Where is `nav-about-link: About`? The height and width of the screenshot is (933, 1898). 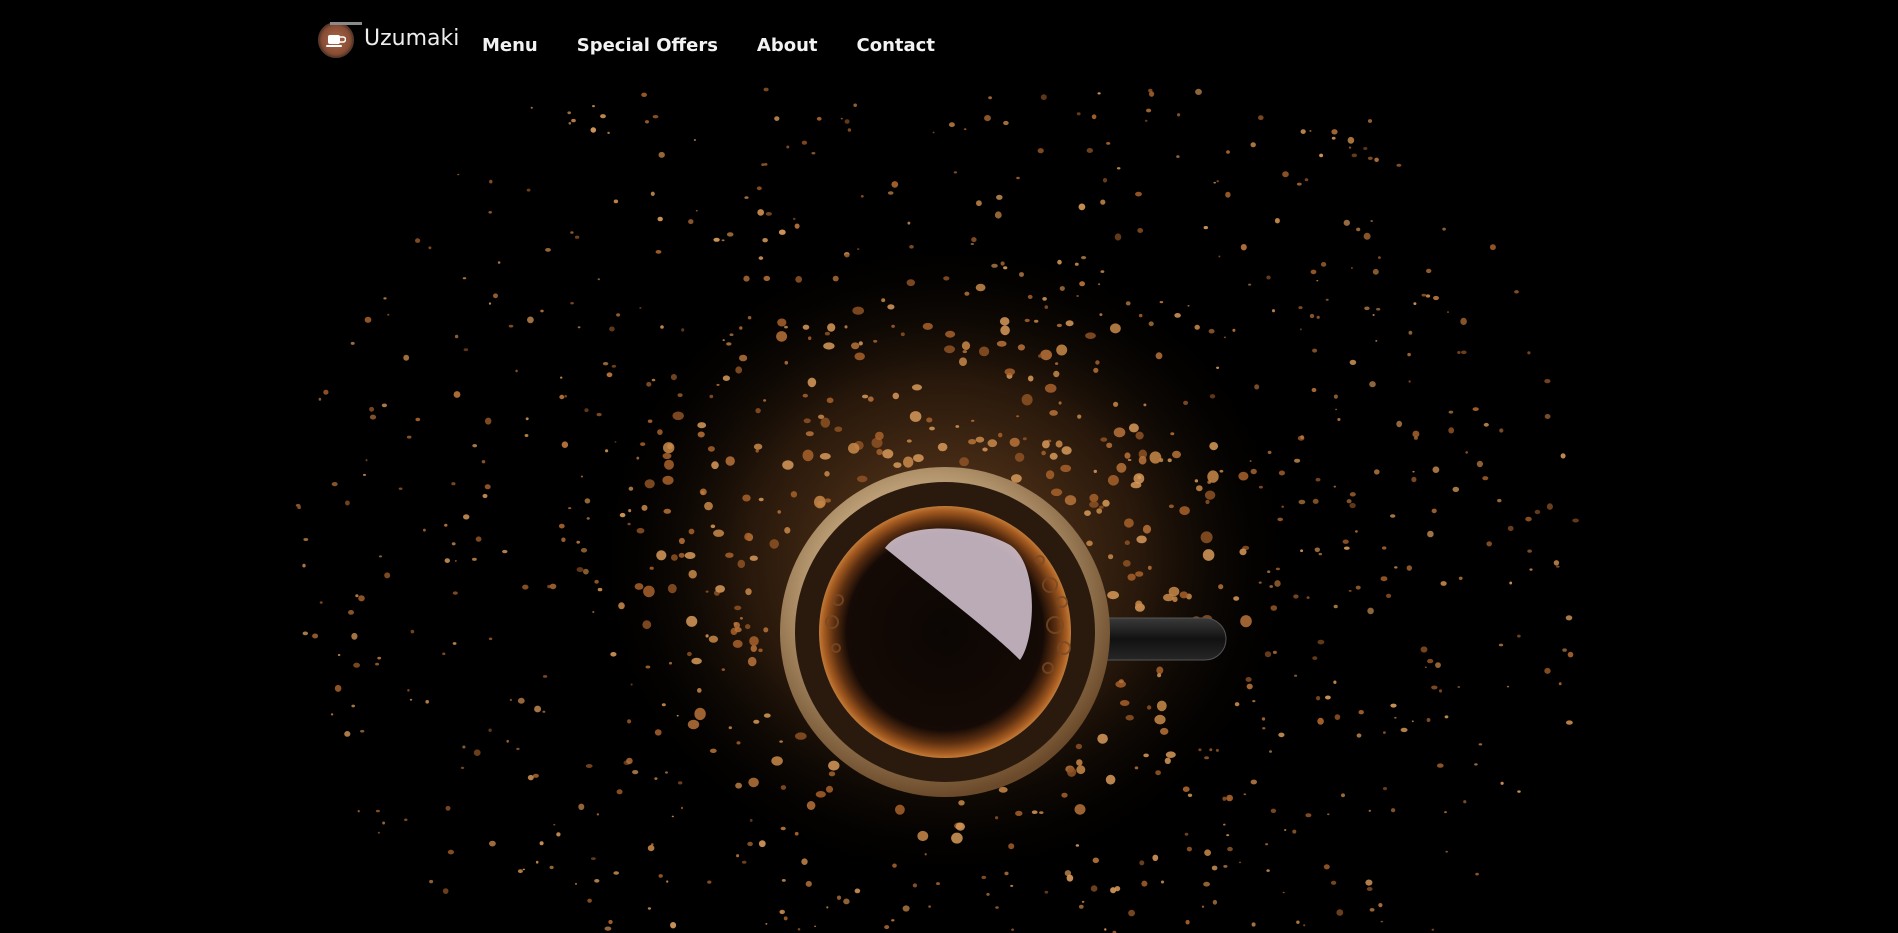 nav-about-link: About is located at coordinates (787, 45).